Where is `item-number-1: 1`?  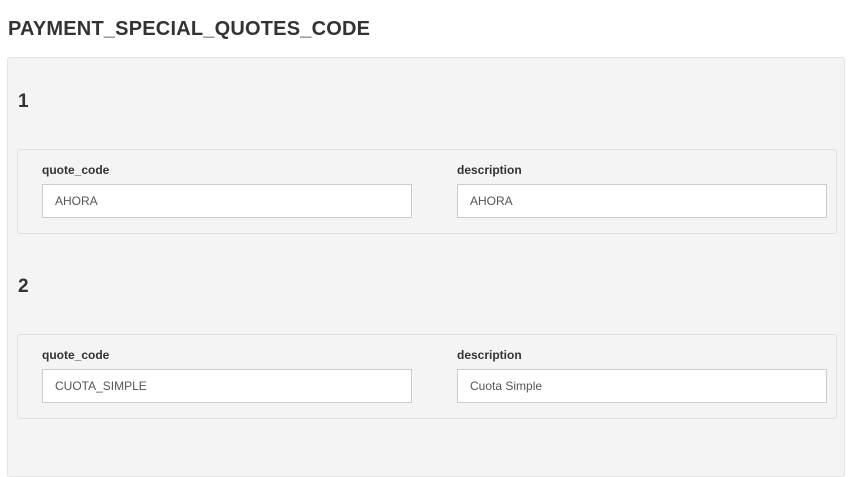 item-number-1: 1 is located at coordinates (23, 101).